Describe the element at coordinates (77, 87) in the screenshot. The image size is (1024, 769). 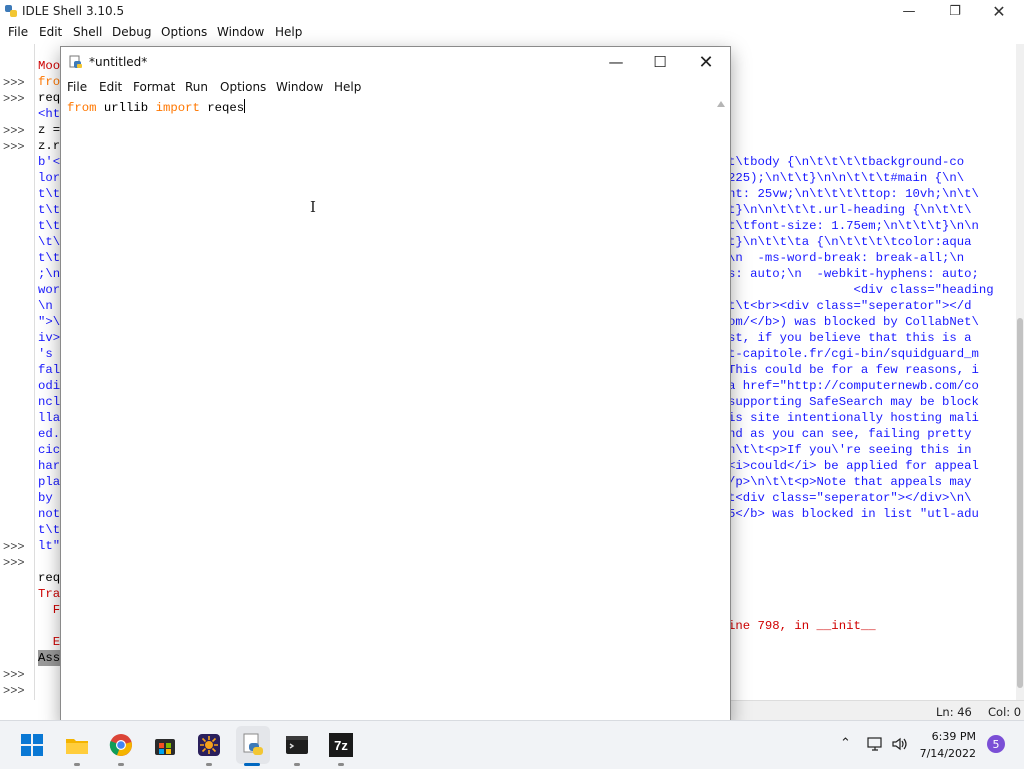
I see `editor-menu-file: File` at that location.